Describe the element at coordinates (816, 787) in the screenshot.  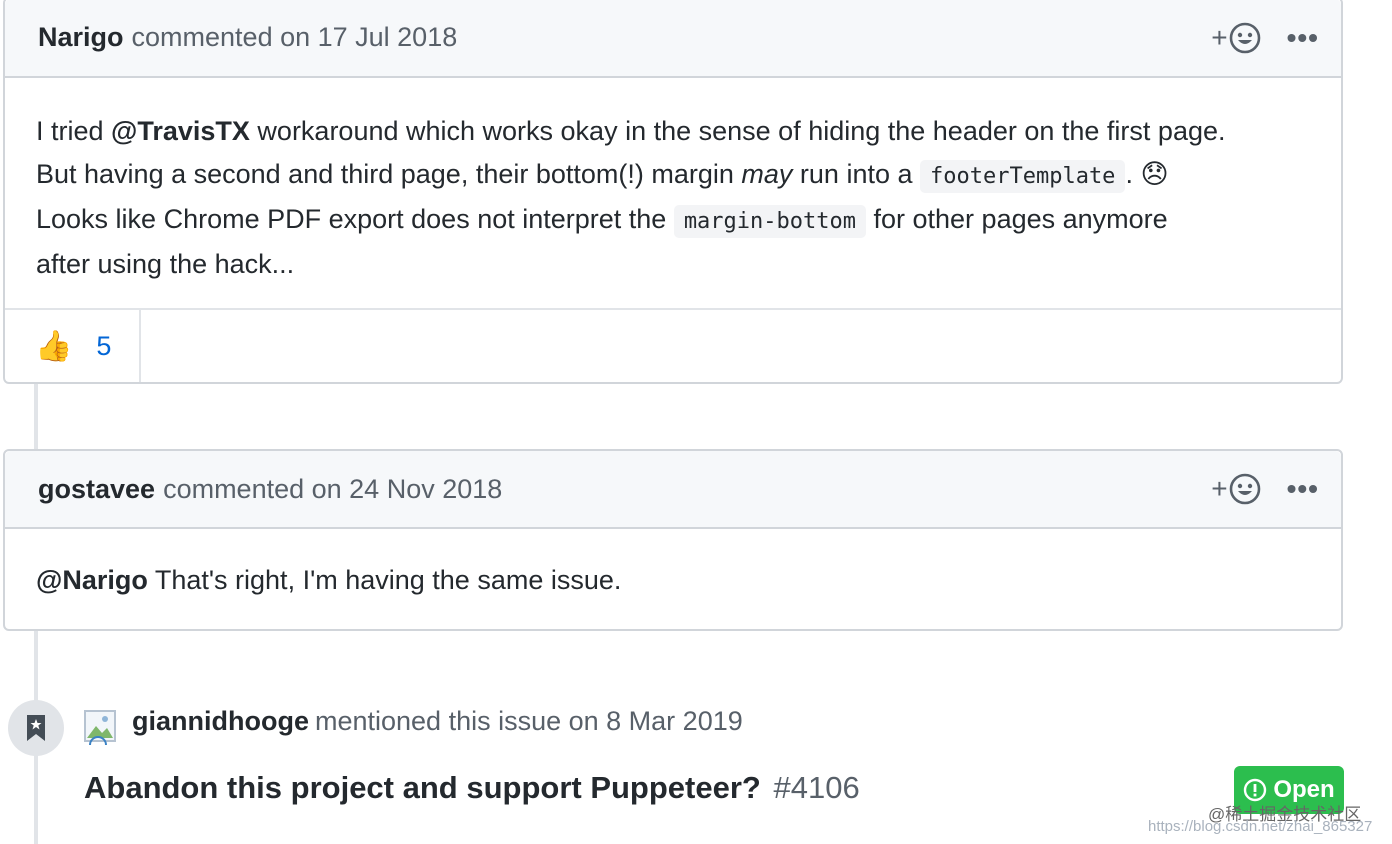
I see `issue-number: #4106` at that location.